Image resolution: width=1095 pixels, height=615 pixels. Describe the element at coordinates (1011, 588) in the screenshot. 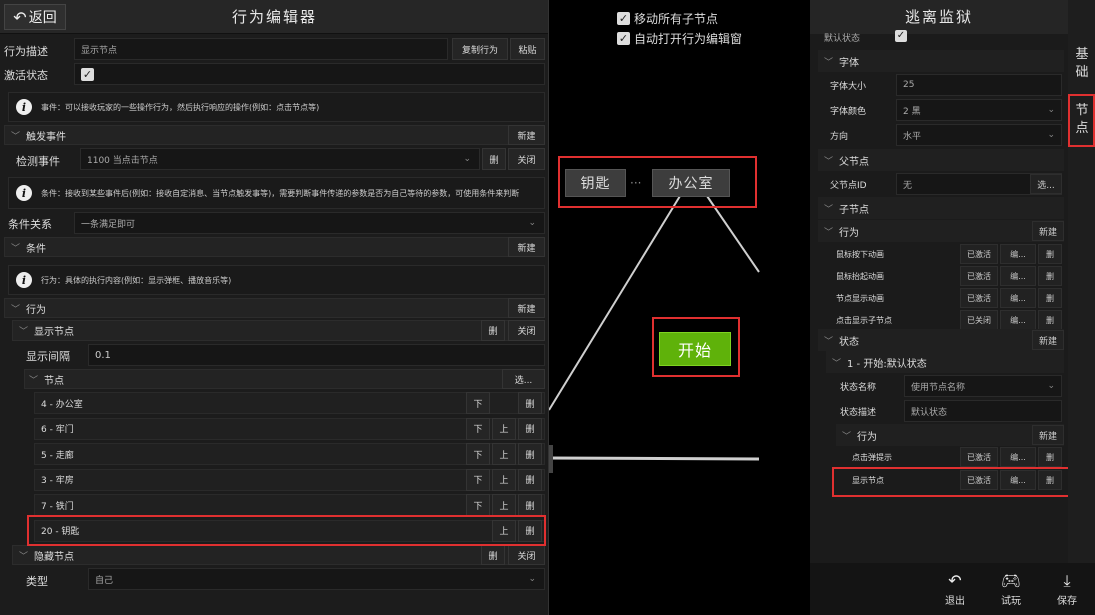

I see `play-button: 🎮︎ 试玩` at that location.